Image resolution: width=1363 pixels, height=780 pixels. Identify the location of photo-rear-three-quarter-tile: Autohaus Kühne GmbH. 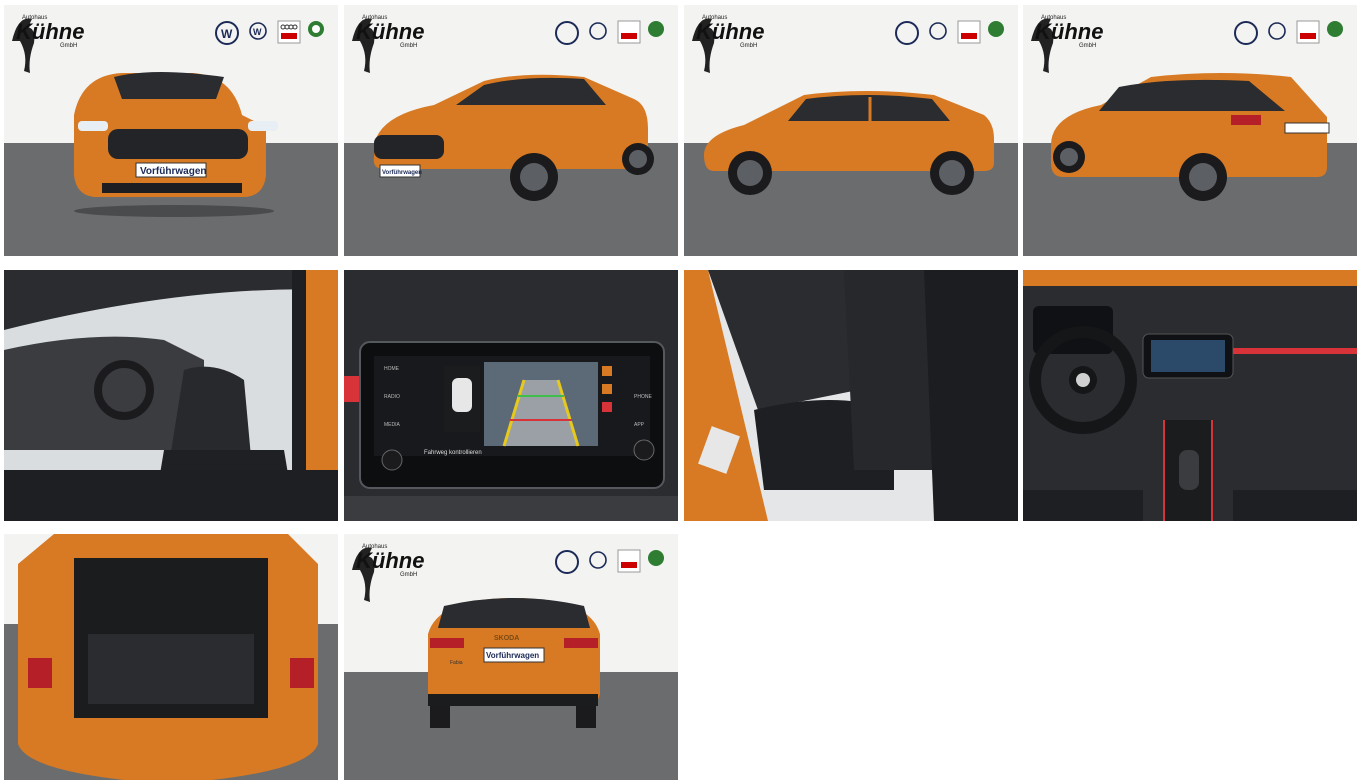
(1190, 130).